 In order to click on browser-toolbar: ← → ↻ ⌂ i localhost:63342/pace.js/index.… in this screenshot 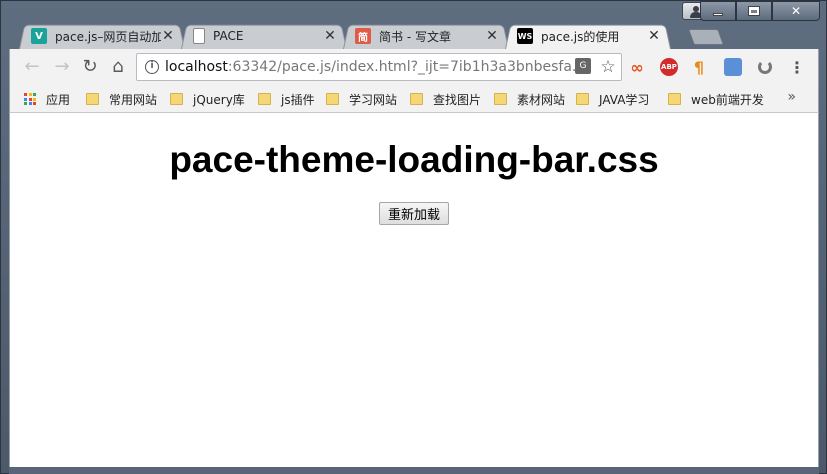, I will do `click(414, 67)`.